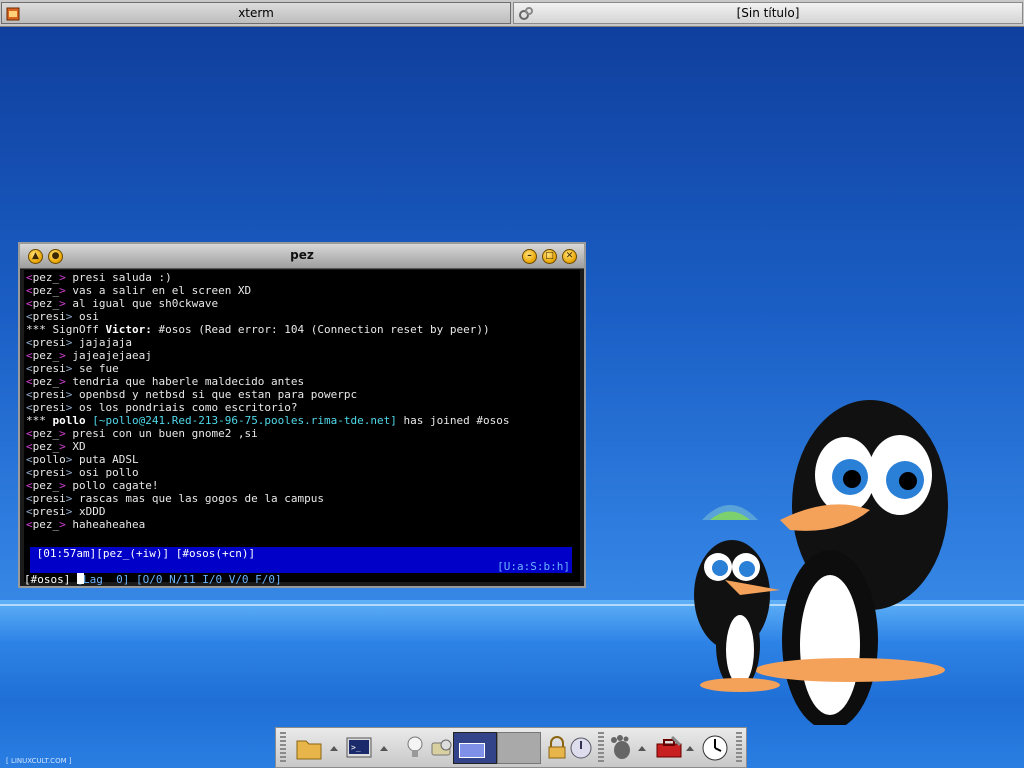 The width and height of the screenshot is (1024, 768). I want to click on task-sin-titulo: [Sin título], so click(768, 13).